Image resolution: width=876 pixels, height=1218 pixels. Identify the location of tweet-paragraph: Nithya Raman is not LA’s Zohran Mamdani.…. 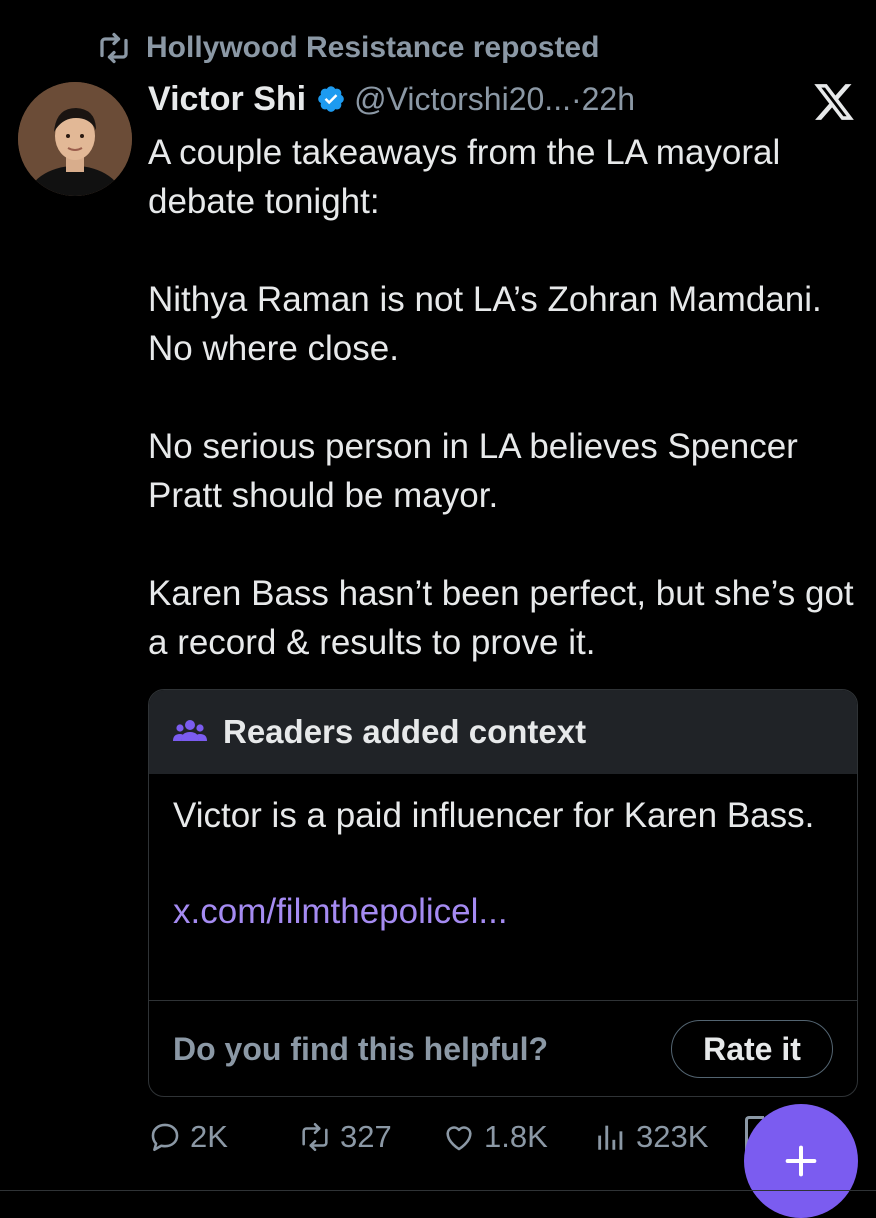
(485, 324).